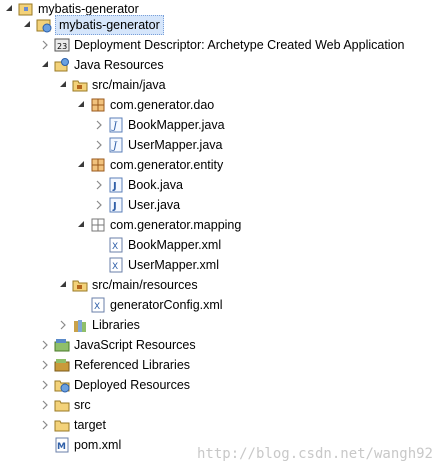 Image resolution: width=439 pixels, height=470 pixels. What do you see at coordinates (145, 285) in the screenshot?
I see `tree-item-label: src/main/resources` at bounding box center [145, 285].